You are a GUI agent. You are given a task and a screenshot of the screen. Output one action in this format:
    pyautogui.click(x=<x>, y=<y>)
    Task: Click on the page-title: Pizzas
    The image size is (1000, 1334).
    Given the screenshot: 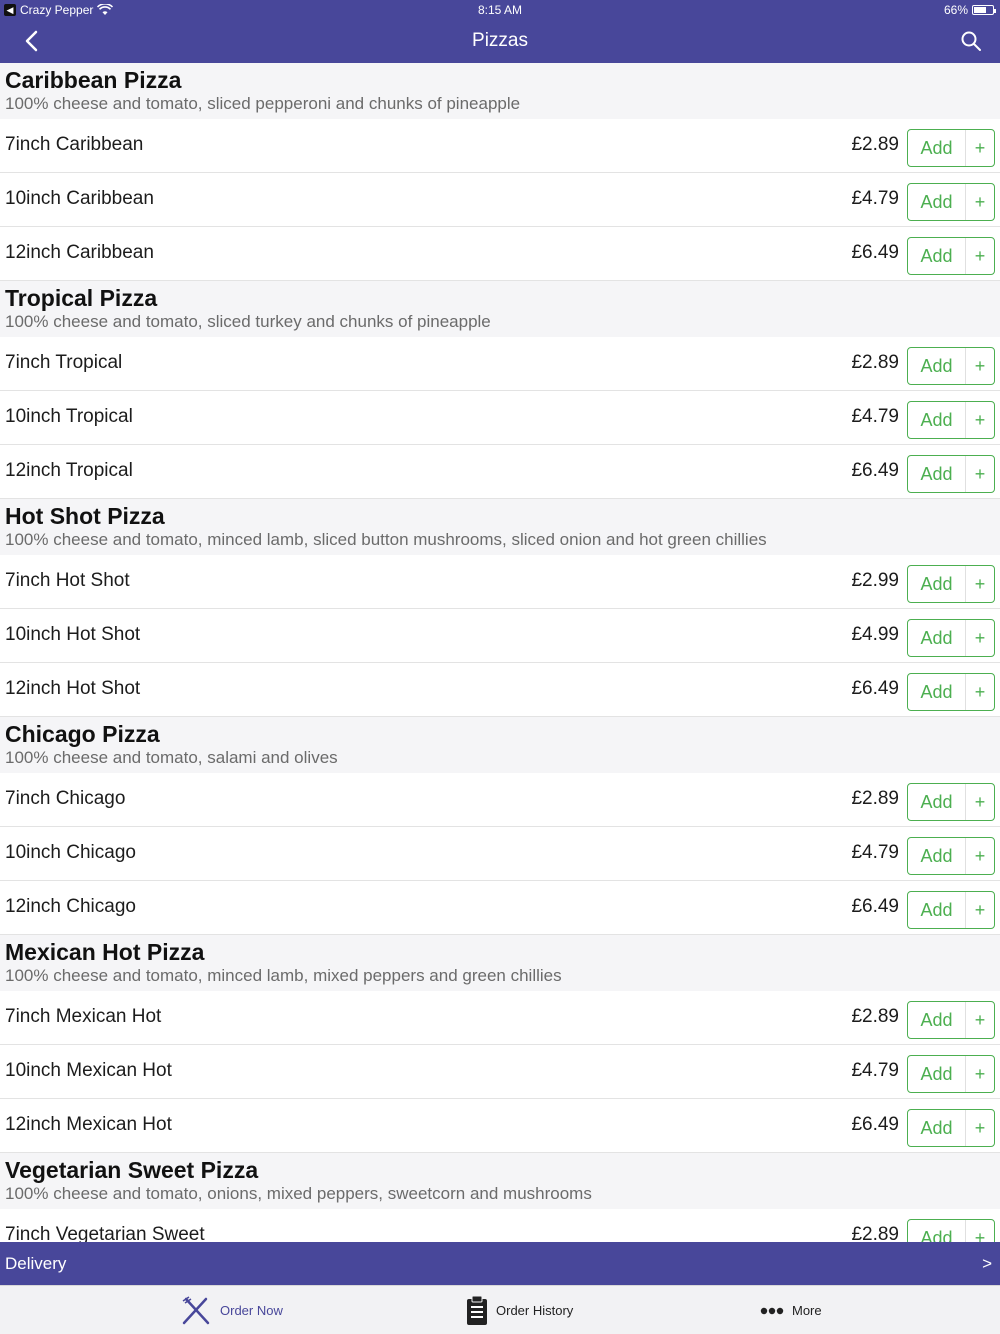 What is the action you would take?
    pyautogui.click(x=500, y=40)
    